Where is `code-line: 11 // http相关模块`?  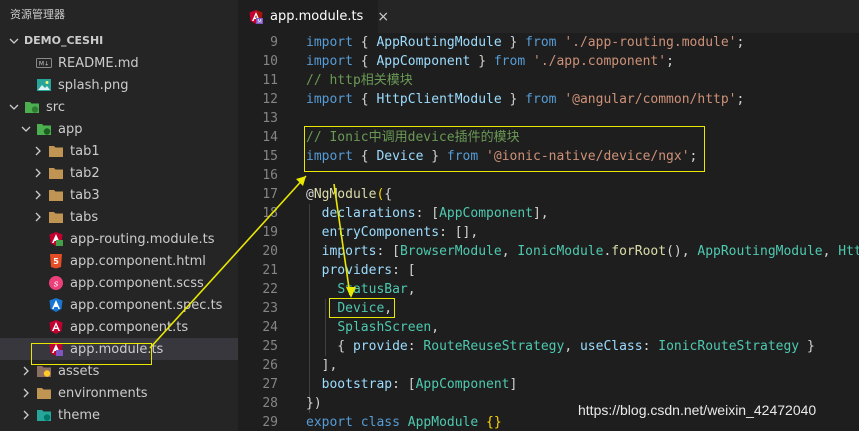
code-line: 11 // http相关模块 is located at coordinates (548, 80).